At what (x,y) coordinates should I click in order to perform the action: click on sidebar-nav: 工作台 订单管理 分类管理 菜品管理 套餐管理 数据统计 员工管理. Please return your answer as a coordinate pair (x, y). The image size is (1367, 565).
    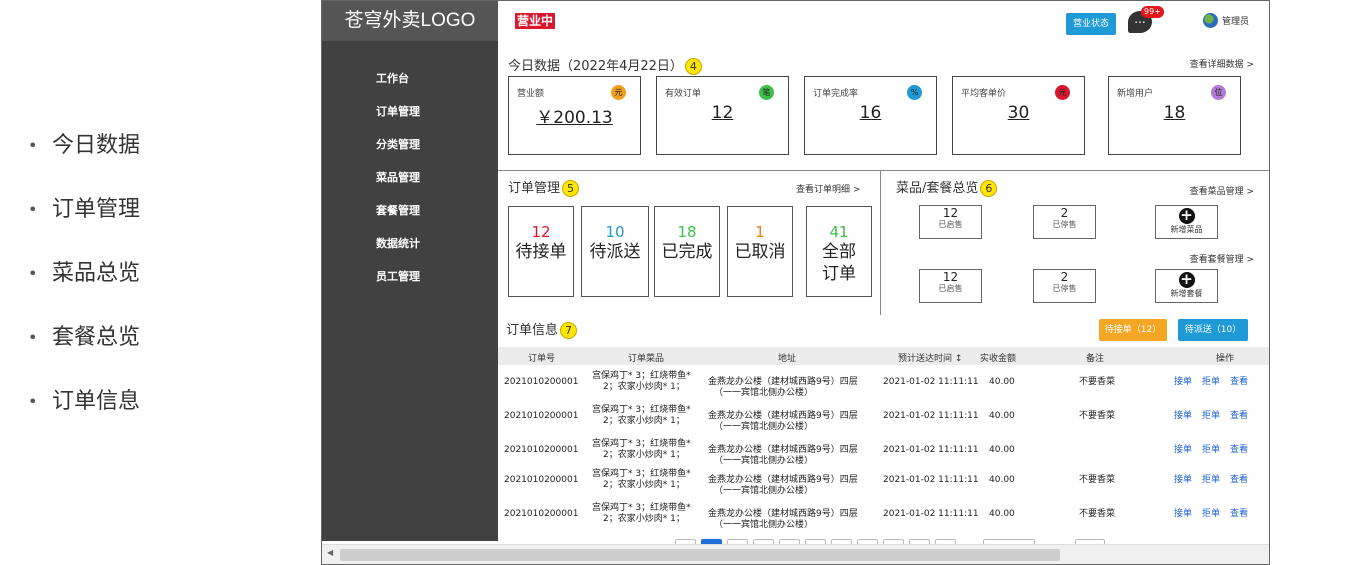
    Looking at the image, I should click on (410, 170).